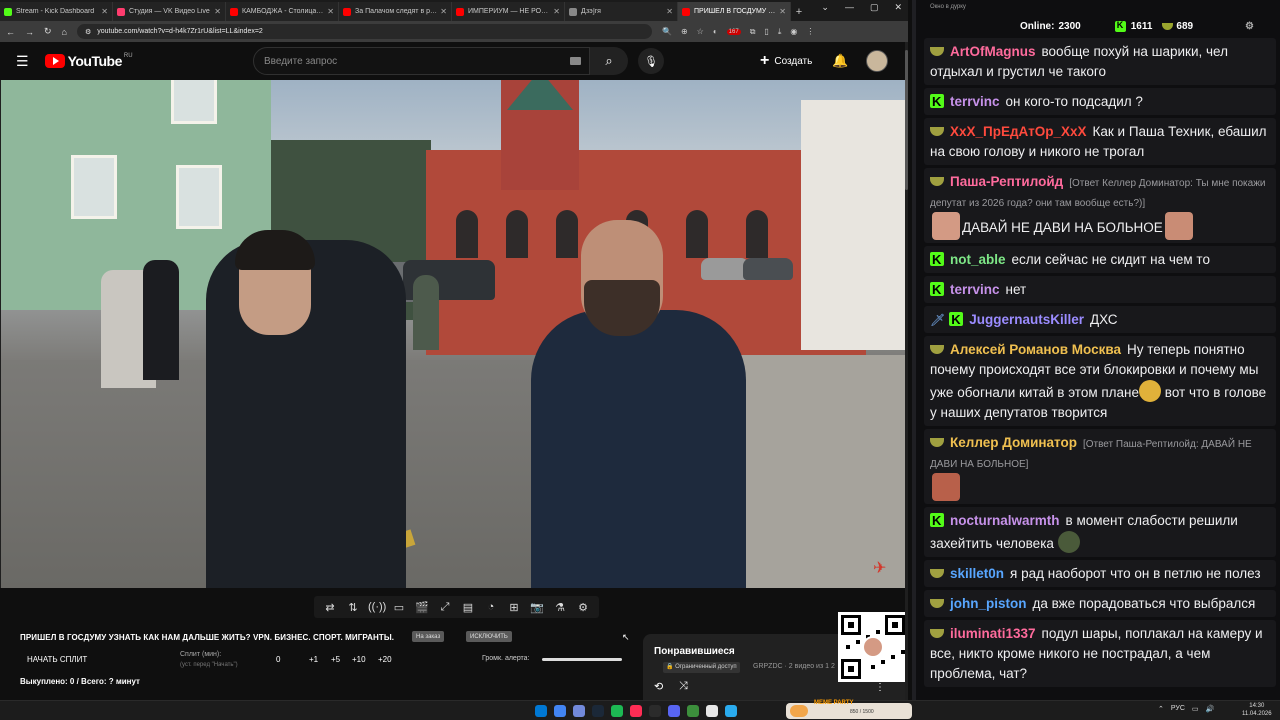 The image size is (1280, 720). What do you see at coordinates (278, 659) in the screenshot?
I see `split-step-button: 0` at bounding box center [278, 659].